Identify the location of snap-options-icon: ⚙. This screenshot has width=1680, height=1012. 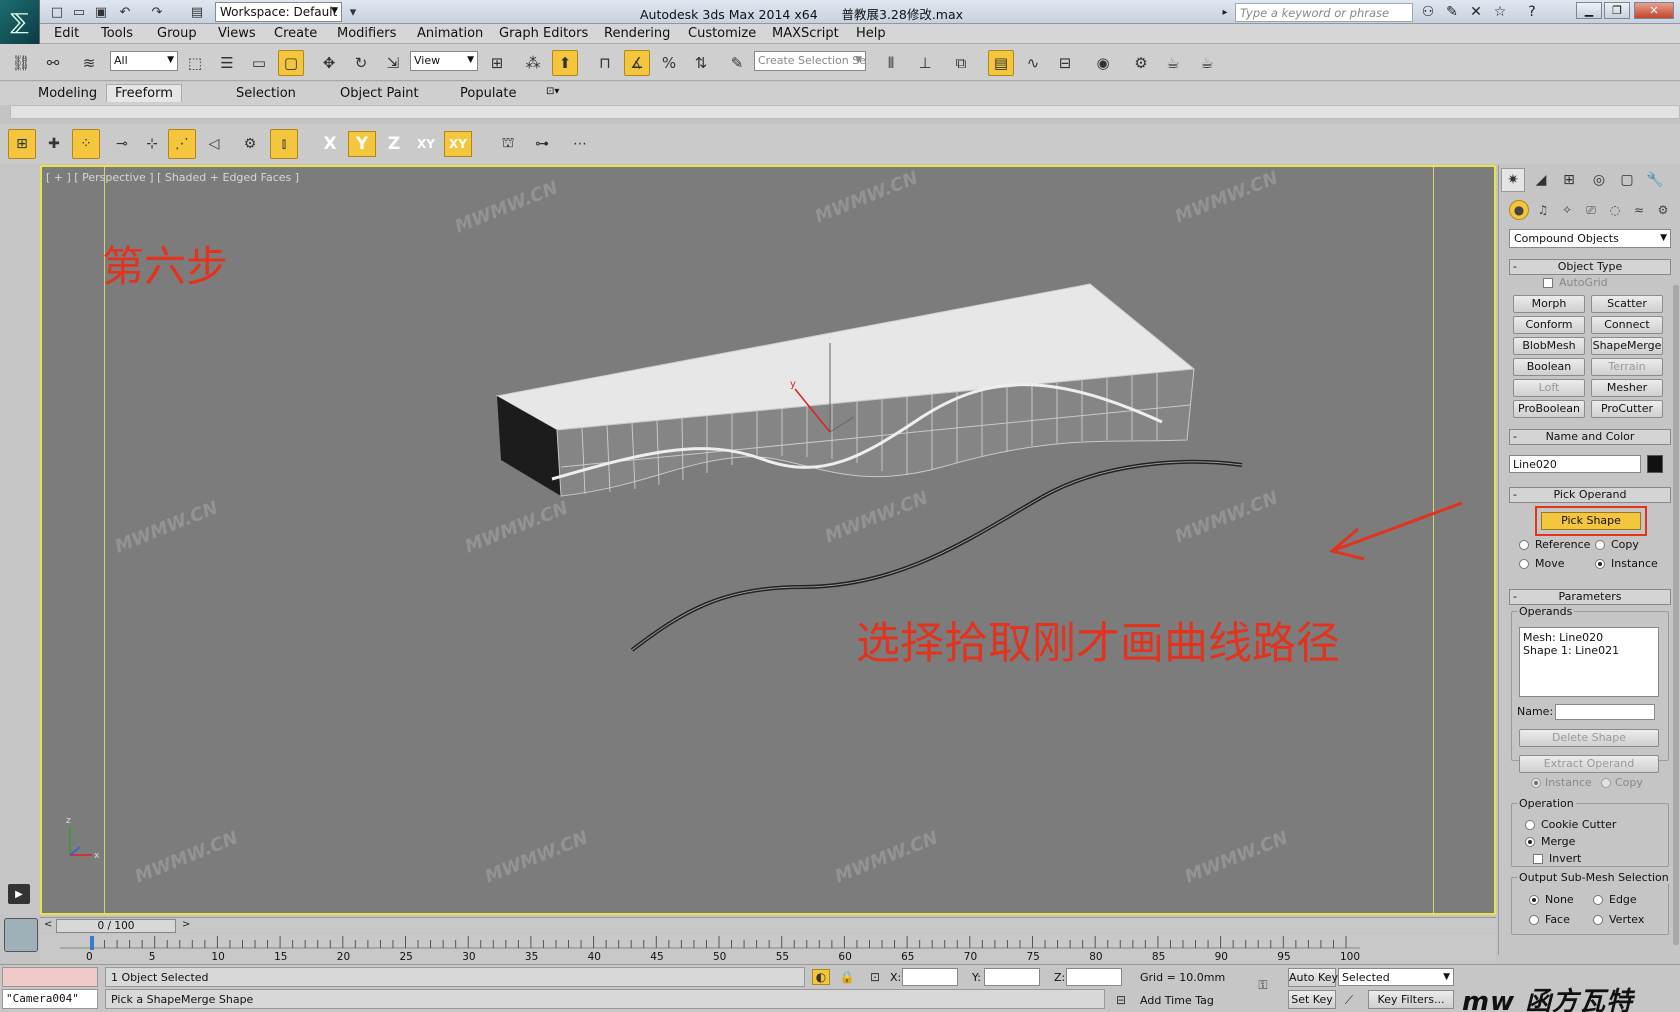
(250, 144).